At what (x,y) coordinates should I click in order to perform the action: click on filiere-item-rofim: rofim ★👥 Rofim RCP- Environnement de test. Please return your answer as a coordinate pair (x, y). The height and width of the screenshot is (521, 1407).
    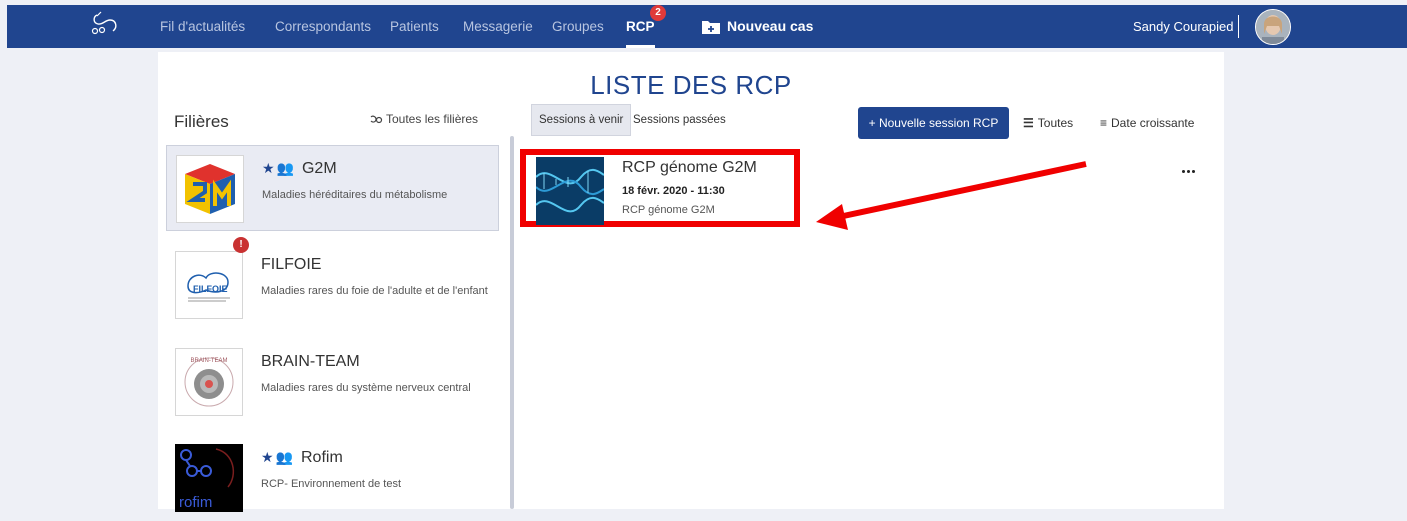
    Looking at the image, I should click on (332, 478).